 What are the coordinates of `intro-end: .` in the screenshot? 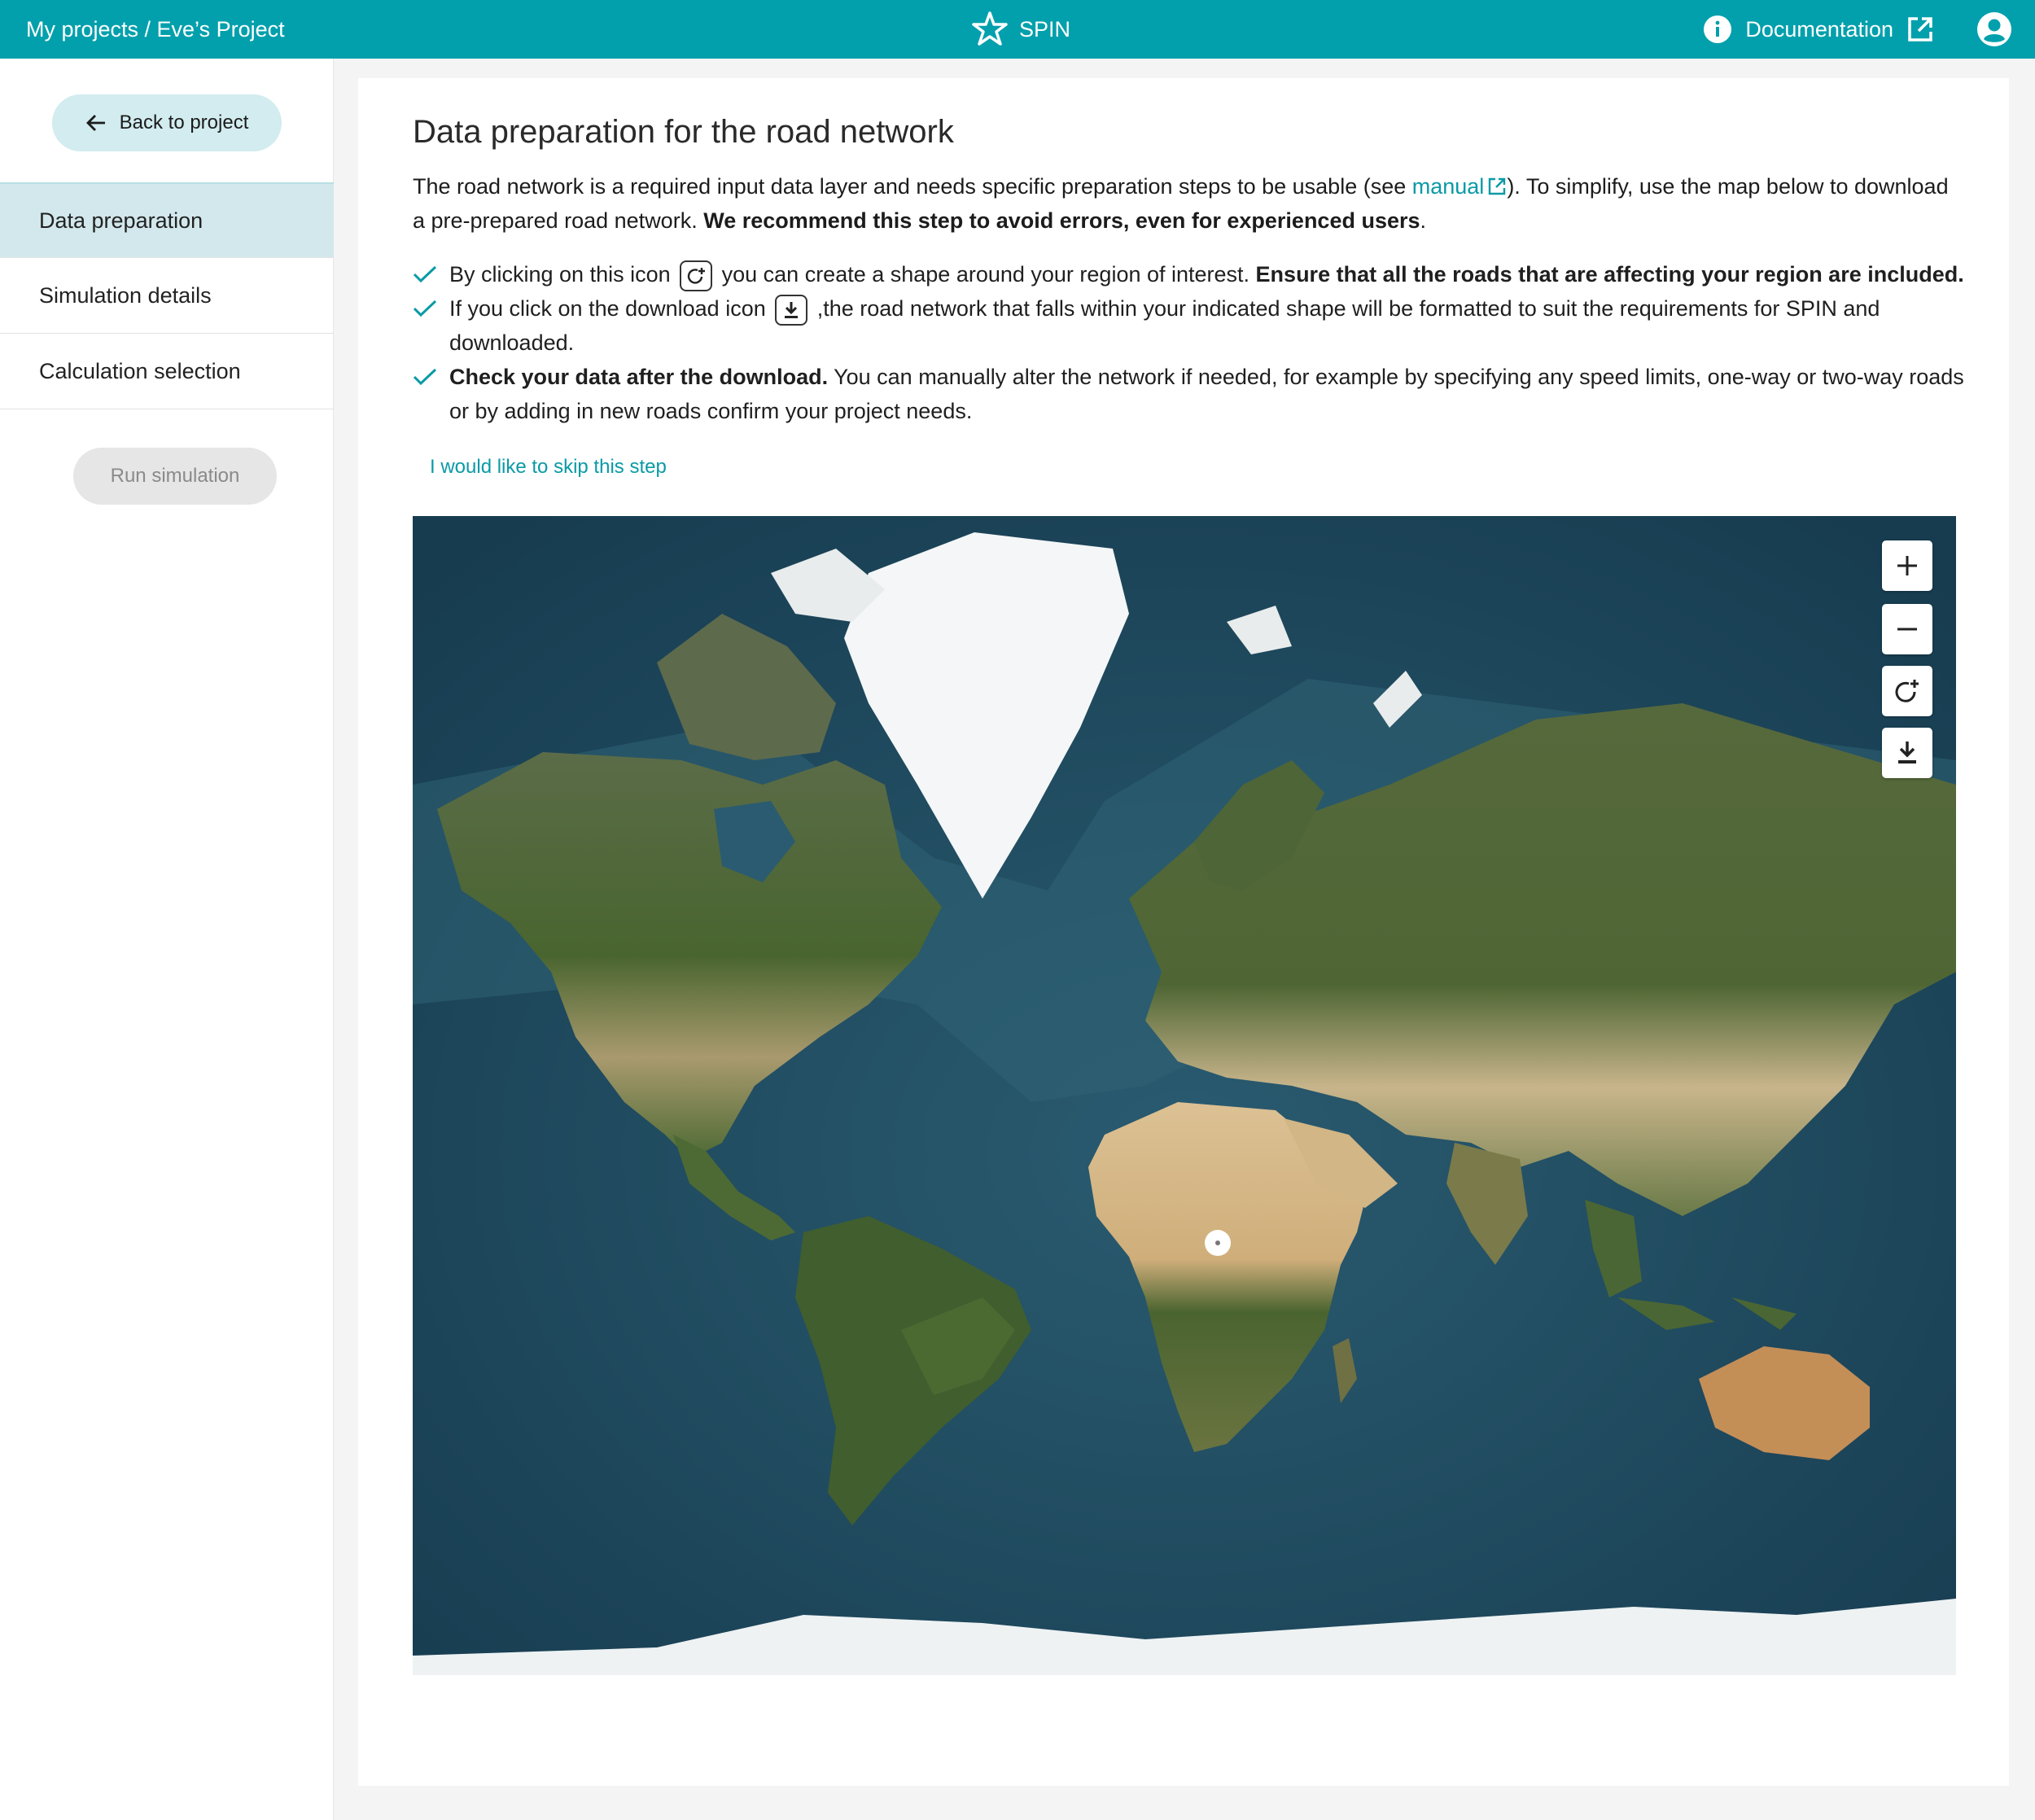 It's located at (1423, 221).